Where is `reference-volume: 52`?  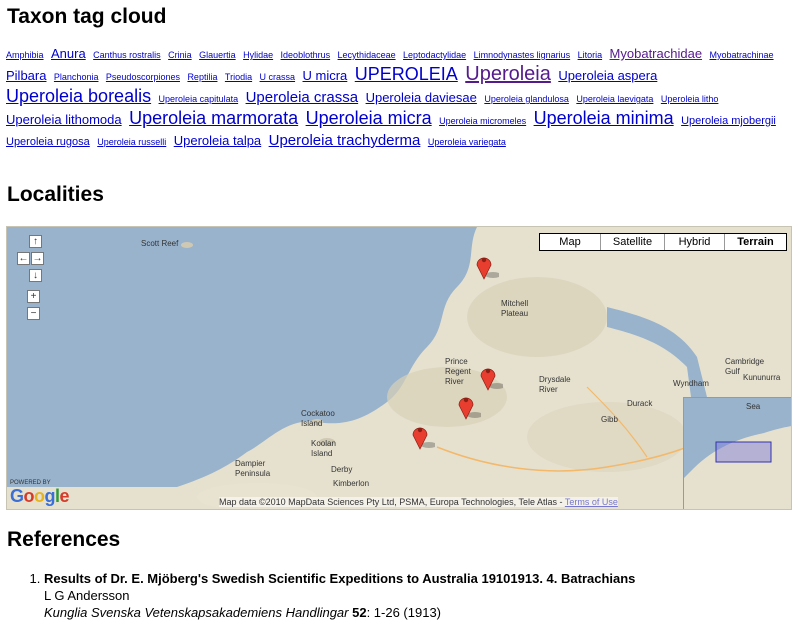 reference-volume: 52 is located at coordinates (359, 612).